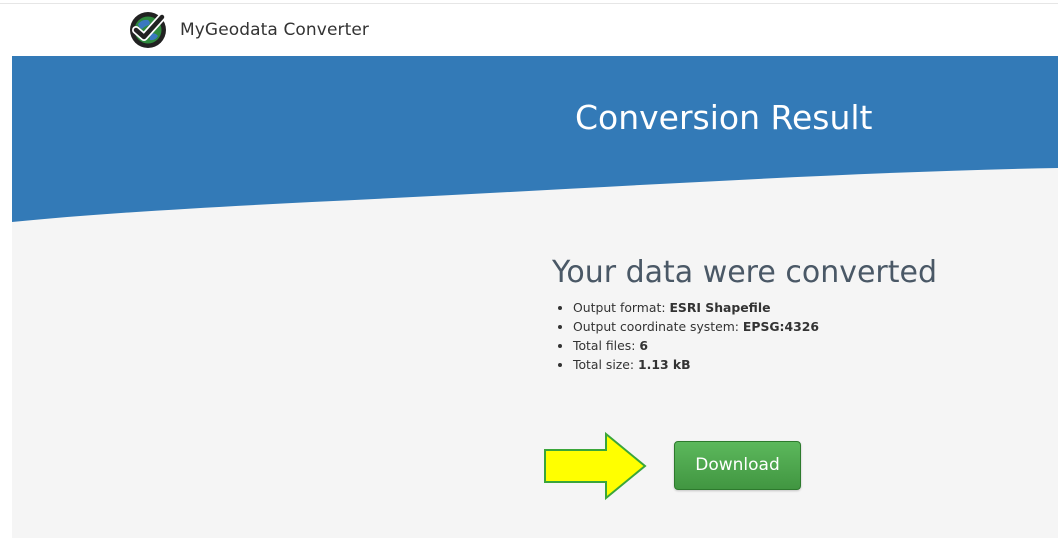 The image size is (1058, 539). Describe the element at coordinates (737, 465) in the screenshot. I see `download-button: Download` at that location.